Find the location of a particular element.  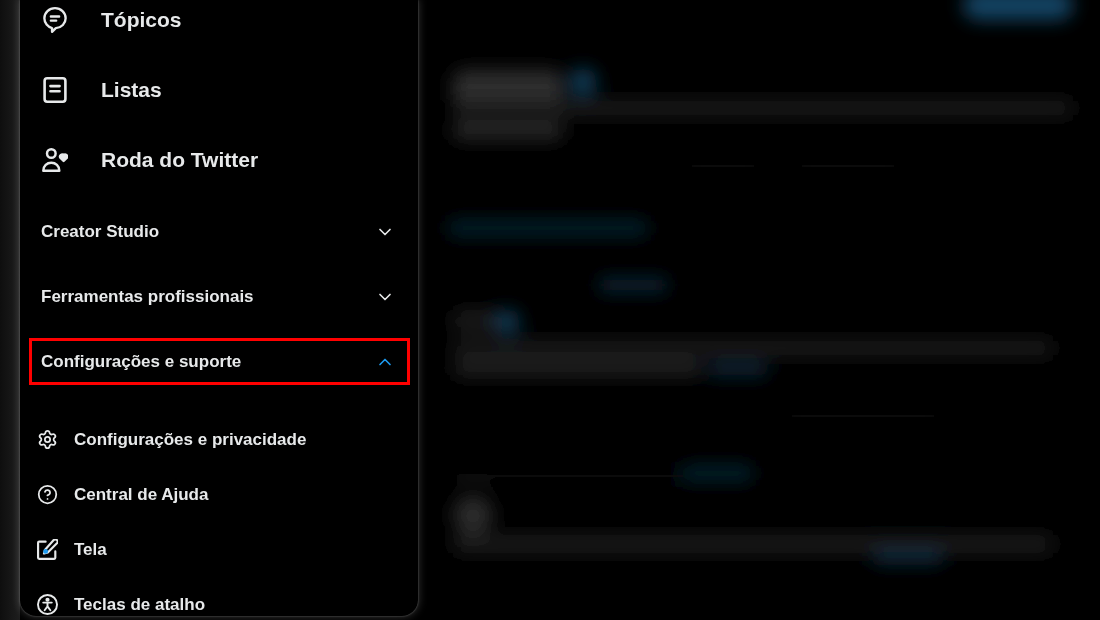

section-header: Creator Studio is located at coordinates (219, 231).